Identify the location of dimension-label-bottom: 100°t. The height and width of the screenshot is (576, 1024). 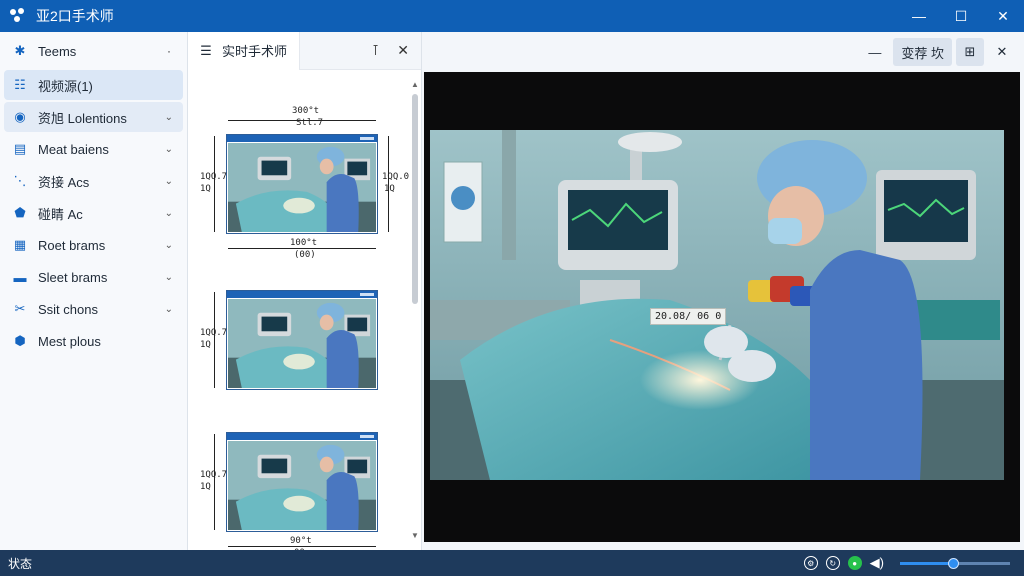
(304, 243).